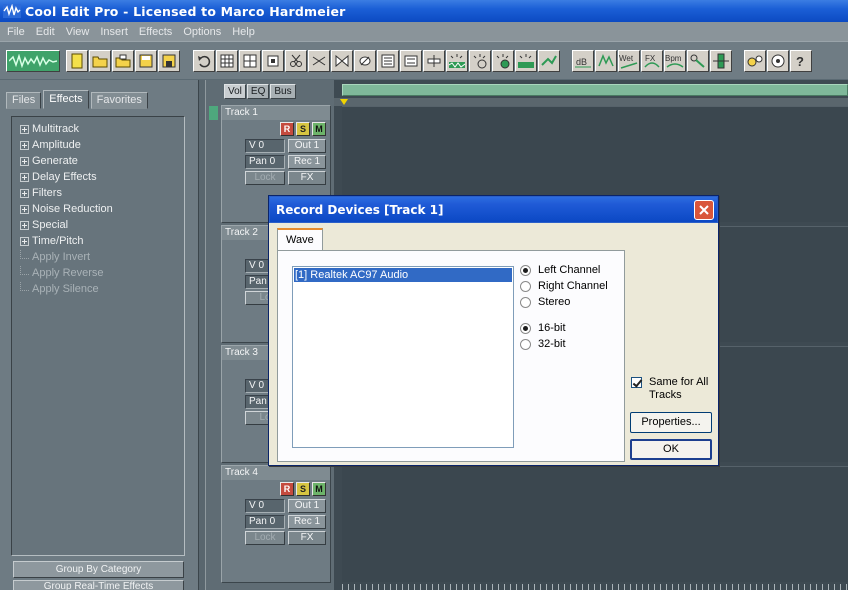 The width and height of the screenshot is (848, 590). What do you see at coordinates (16, 32) in the screenshot?
I see `menu-file: File` at bounding box center [16, 32].